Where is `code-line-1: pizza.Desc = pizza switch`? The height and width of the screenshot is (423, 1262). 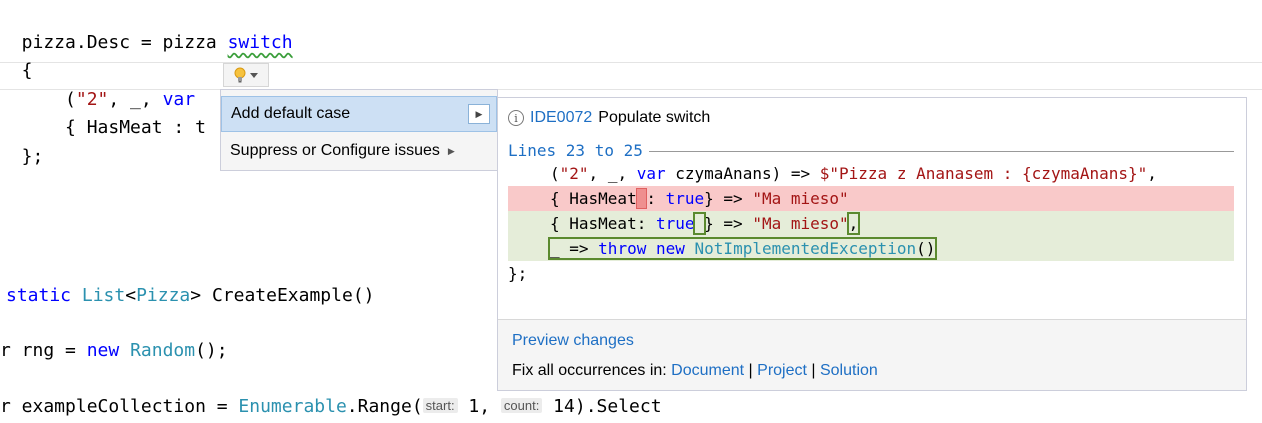
code-line-1: pizza.Desc = pizza switch is located at coordinates (146, 43).